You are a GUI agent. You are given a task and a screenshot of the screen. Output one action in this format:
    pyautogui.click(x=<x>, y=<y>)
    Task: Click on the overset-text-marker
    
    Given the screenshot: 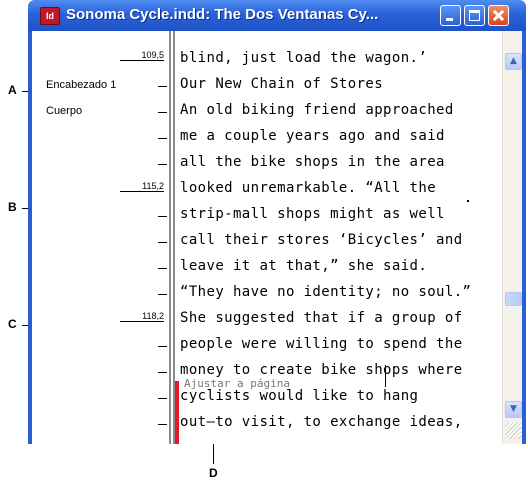 What is the action you would take?
    pyautogui.click(x=177, y=412)
    